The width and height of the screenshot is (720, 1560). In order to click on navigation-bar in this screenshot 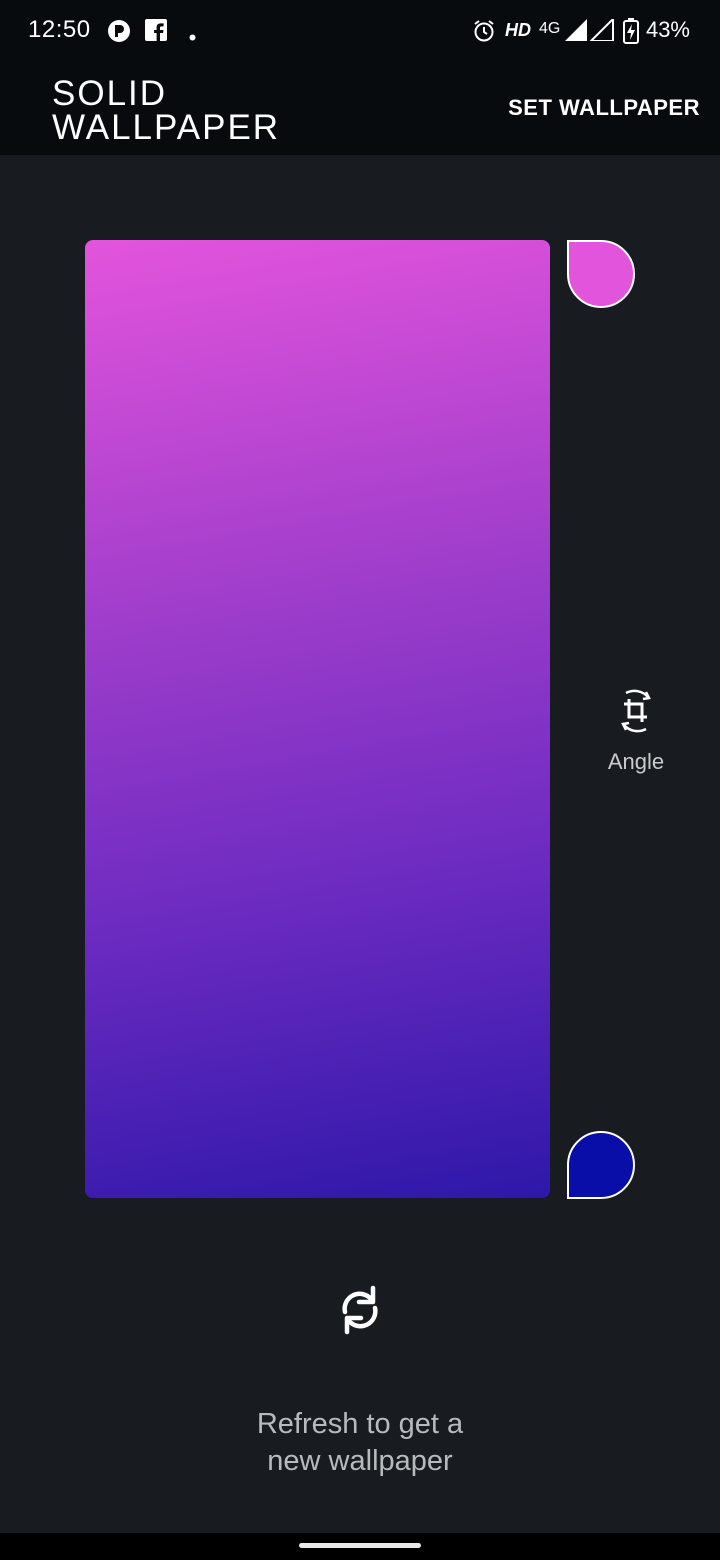, I will do `click(360, 1546)`.